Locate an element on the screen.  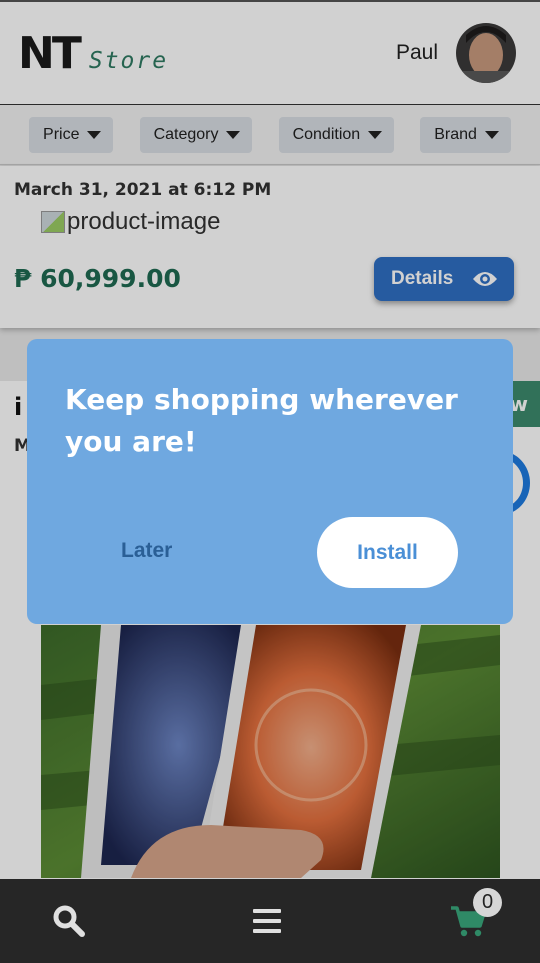
menu-button is located at coordinates (267, 921).